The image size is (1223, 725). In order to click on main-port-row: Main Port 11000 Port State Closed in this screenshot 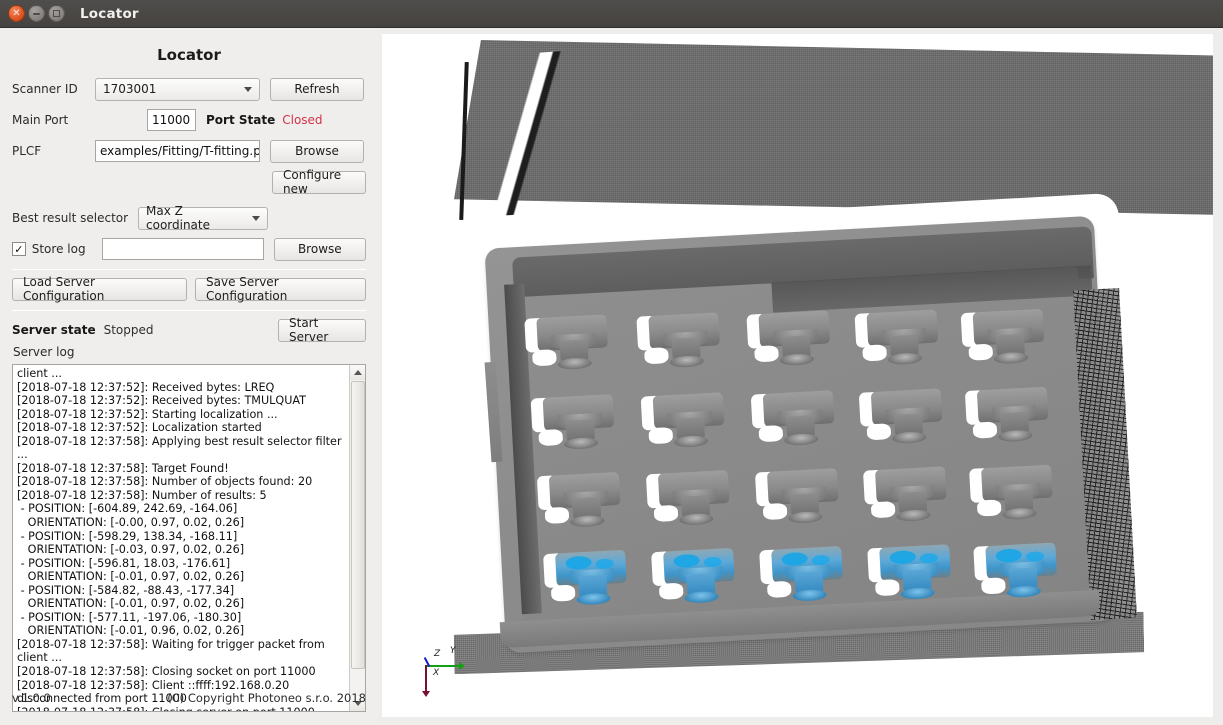, I will do `click(189, 120)`.